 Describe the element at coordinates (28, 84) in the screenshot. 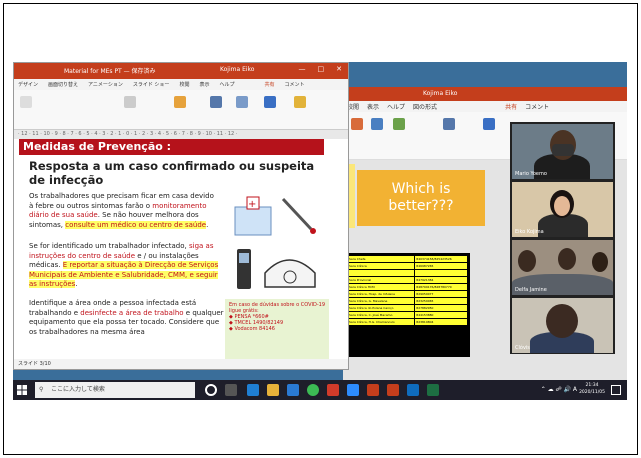

I see `tab-design: デザイン` at that location.